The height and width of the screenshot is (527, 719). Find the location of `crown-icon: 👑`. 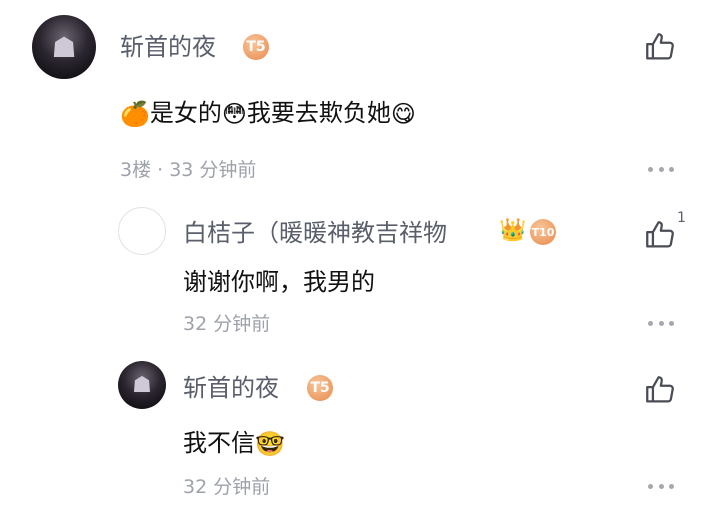

crown-icon: 👑 is located at coordinates (513, 230).